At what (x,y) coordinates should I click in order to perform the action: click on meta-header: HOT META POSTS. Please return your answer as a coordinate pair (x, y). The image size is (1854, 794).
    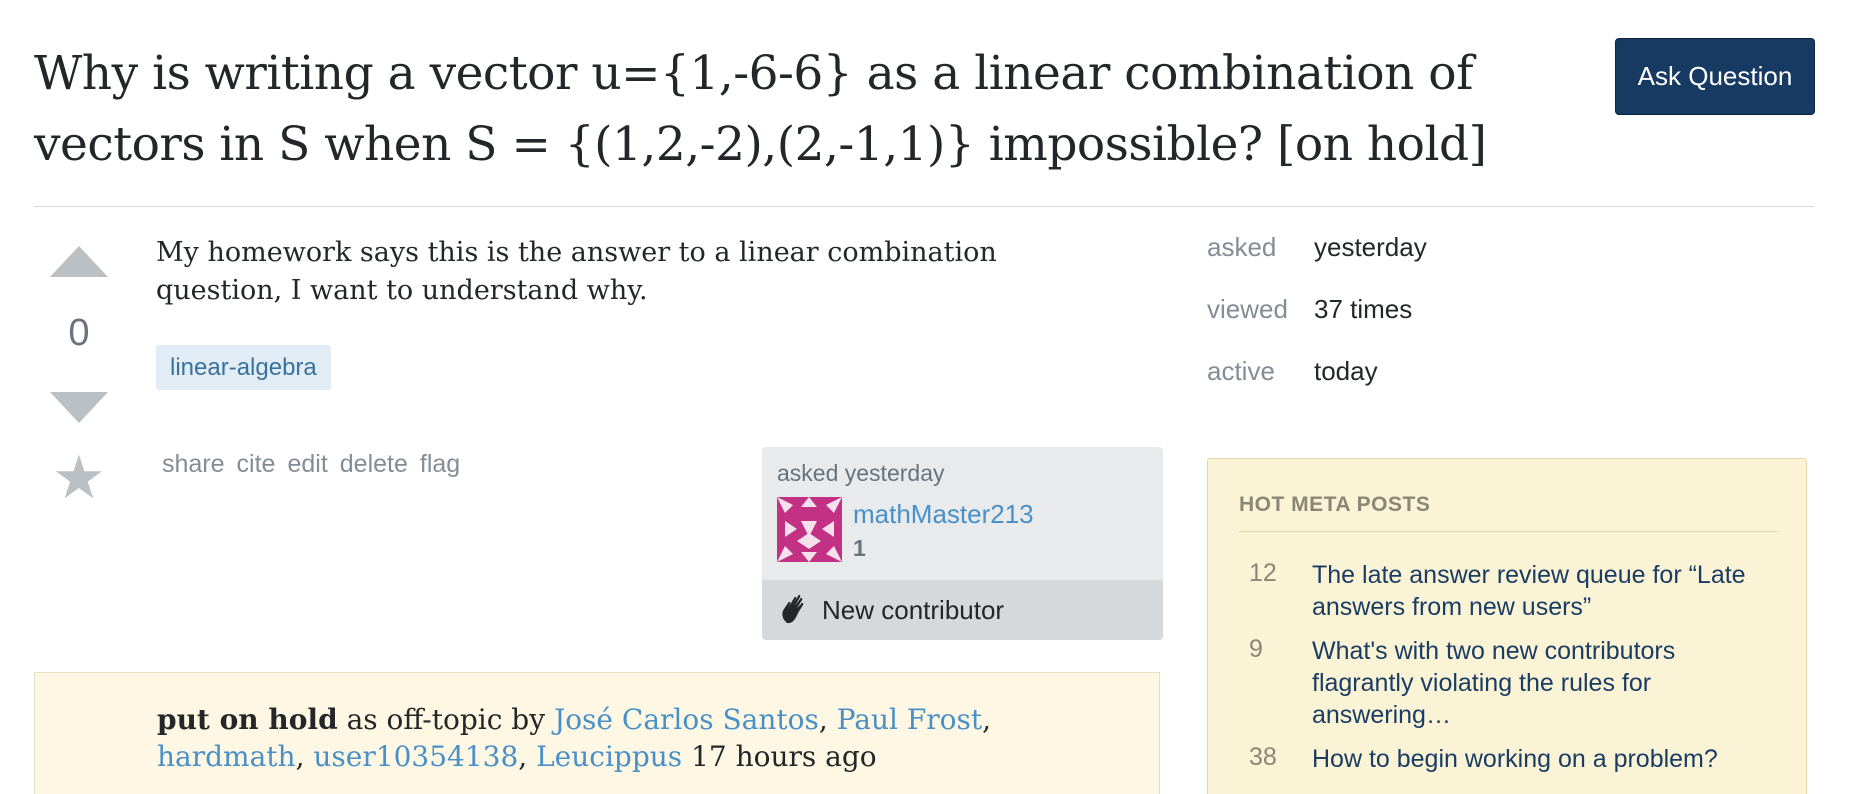
    Looking at the image, I should click on (1509, 512).